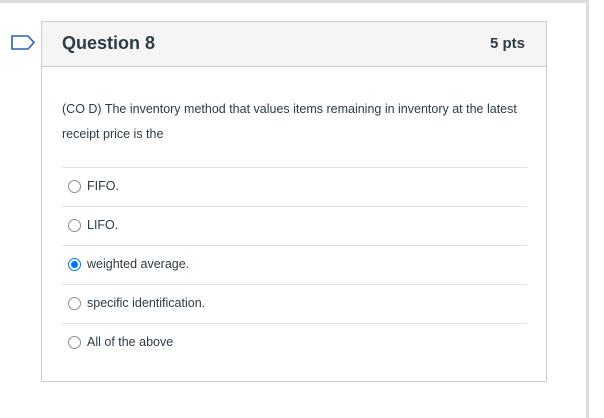 This screenshot has width=604, height=418. What do you see at coordinates (294, 342) in the screenshot?
I see `answer-option: All of the above` at bounding box center [294, 342].